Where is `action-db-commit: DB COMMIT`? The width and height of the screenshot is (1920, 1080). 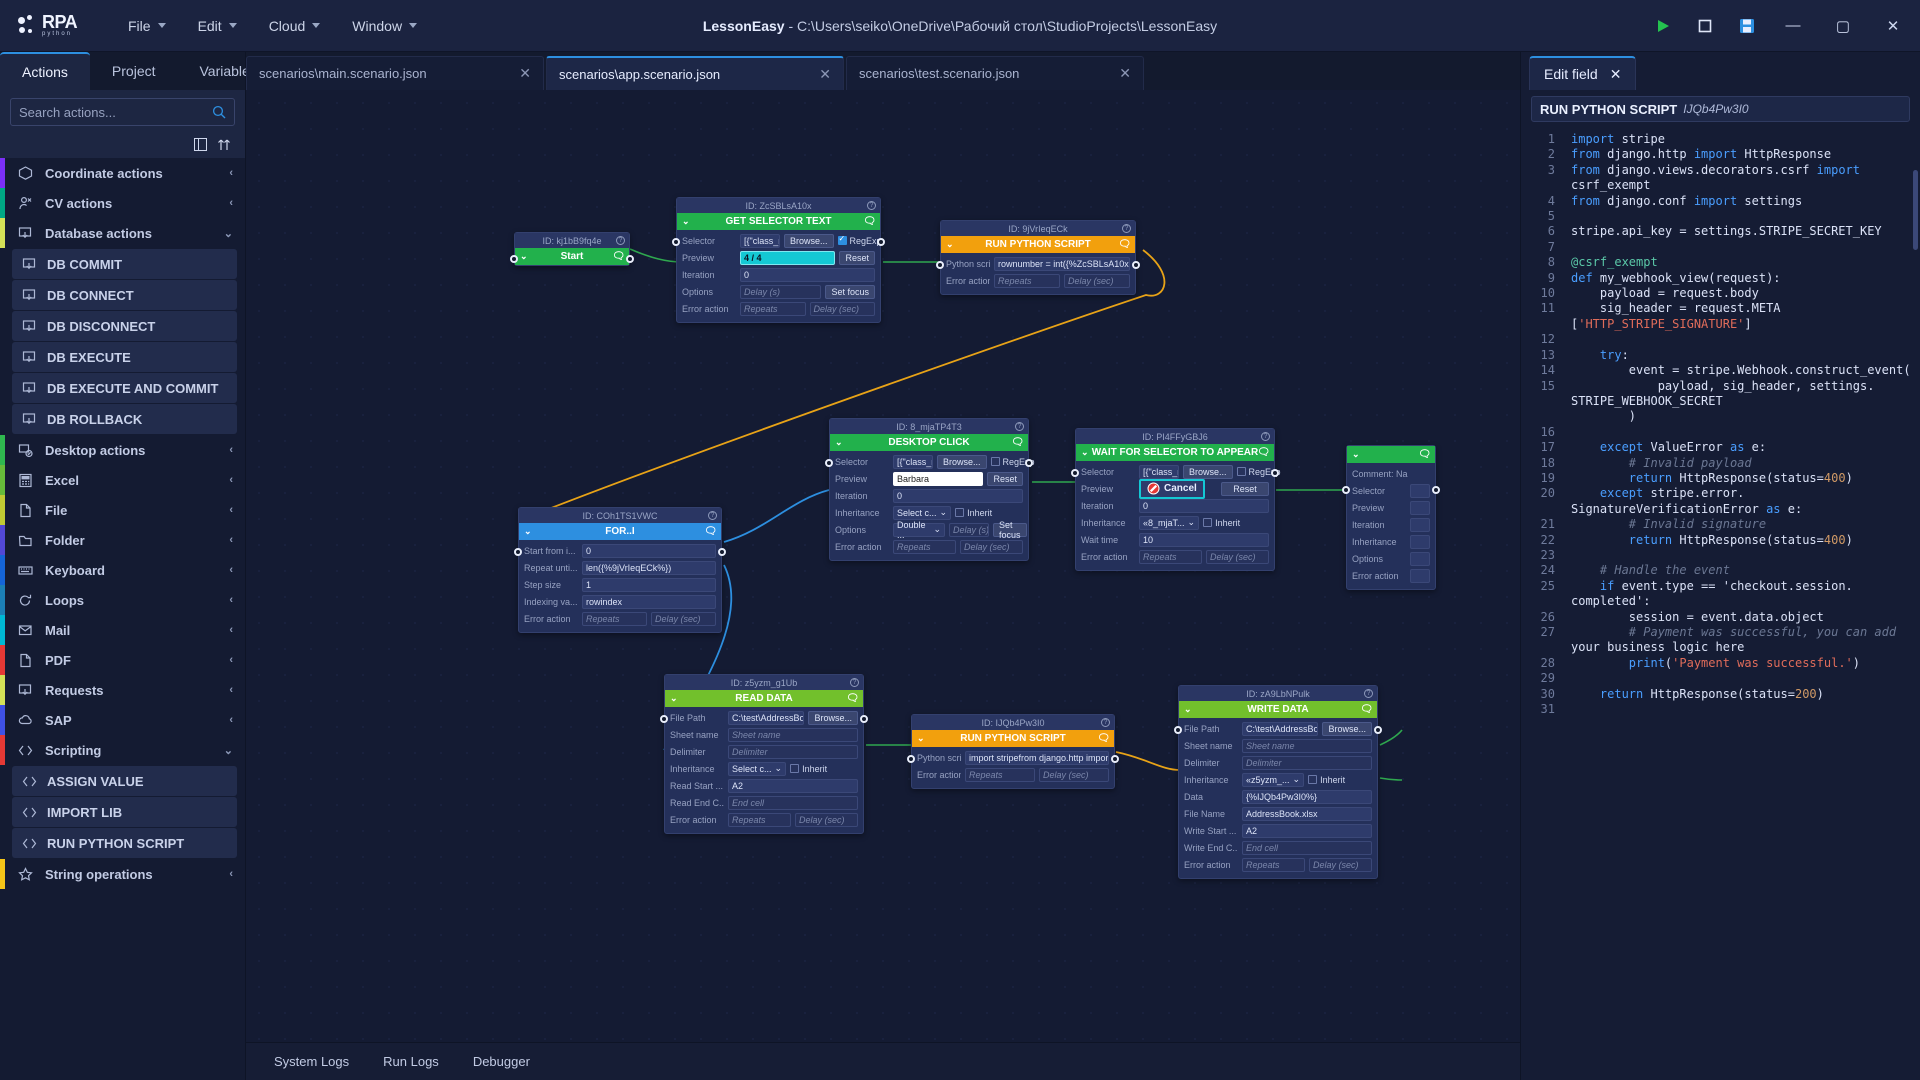 action-db-commit: DB COMMIT is located at coordinates (124, 264).